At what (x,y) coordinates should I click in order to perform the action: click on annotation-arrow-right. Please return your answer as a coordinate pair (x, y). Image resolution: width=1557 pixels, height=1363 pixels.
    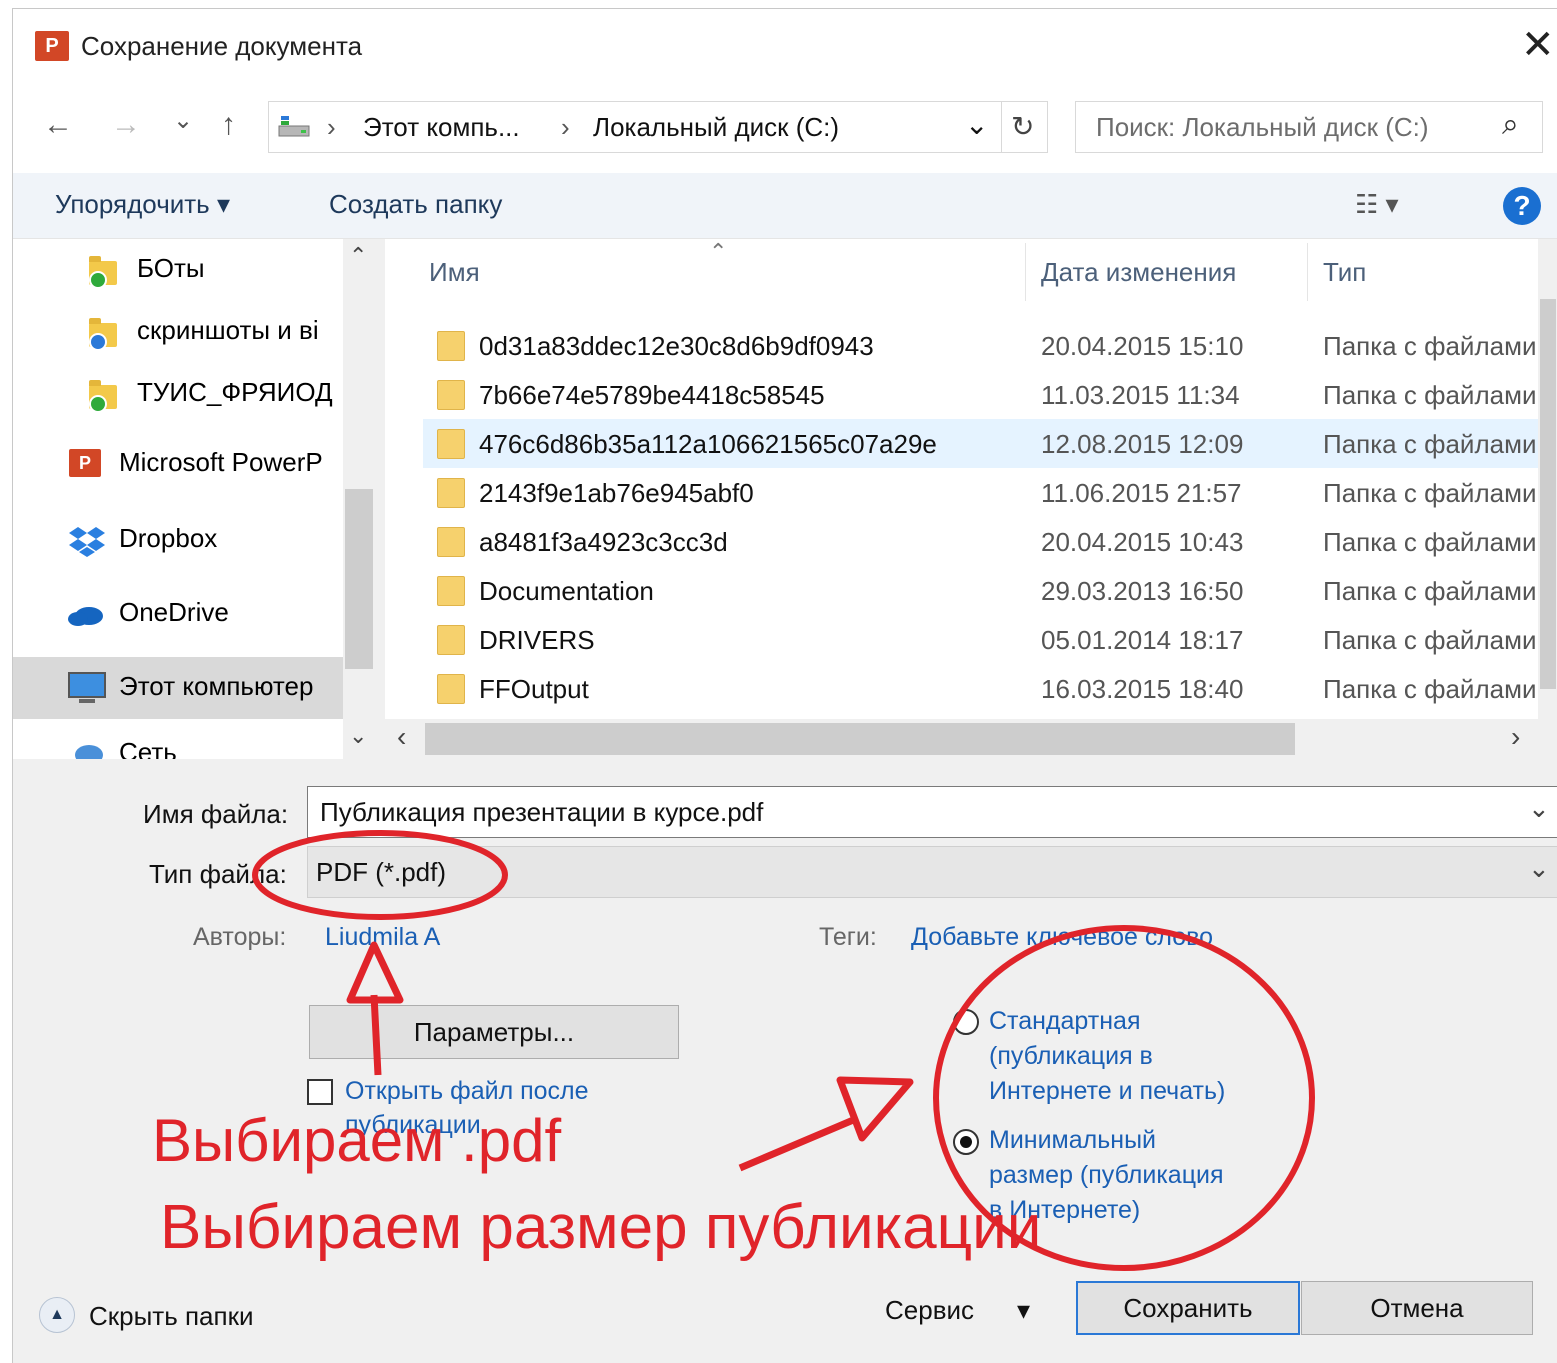
    Looking at the image, I should click on (826, 1124).